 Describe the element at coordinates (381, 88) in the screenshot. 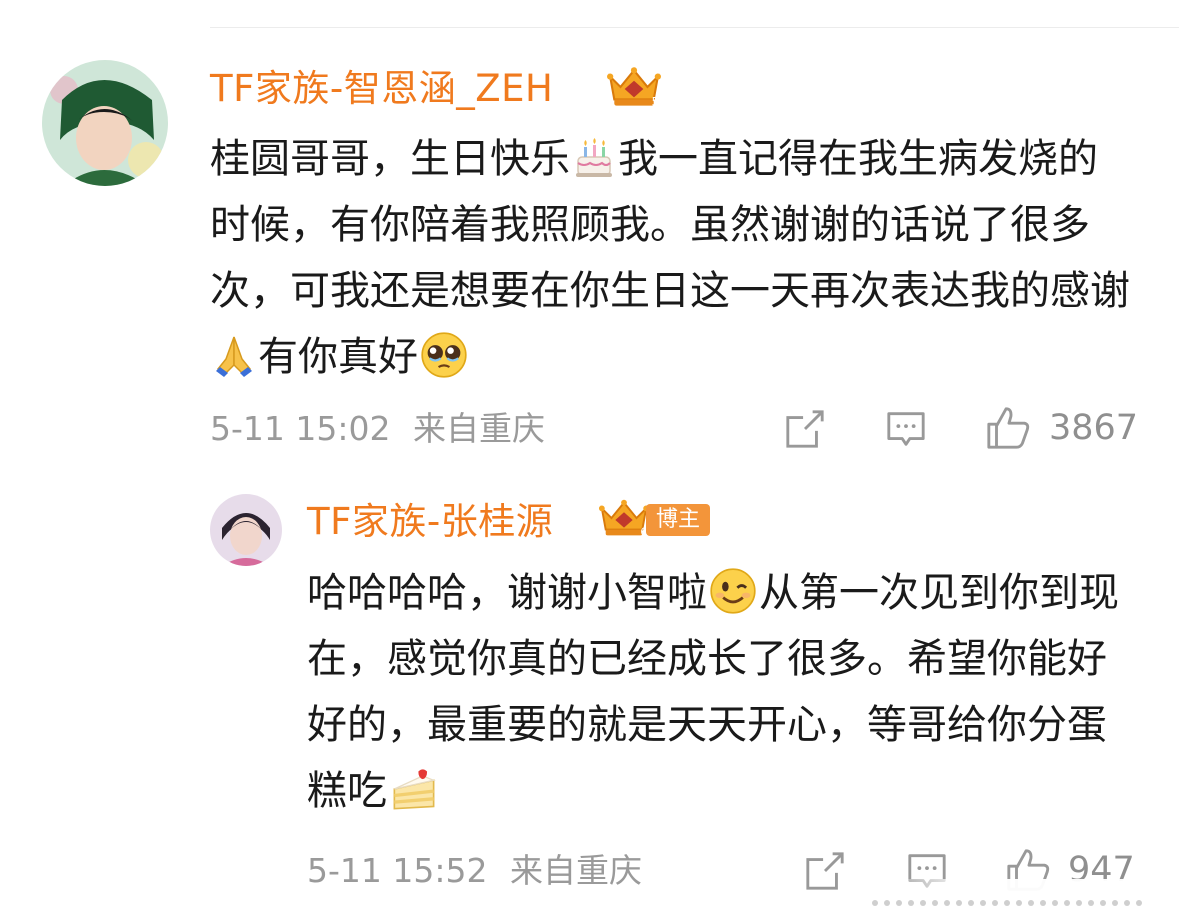

I see `username: TF家族-智恩涵_ZEH` at that location.